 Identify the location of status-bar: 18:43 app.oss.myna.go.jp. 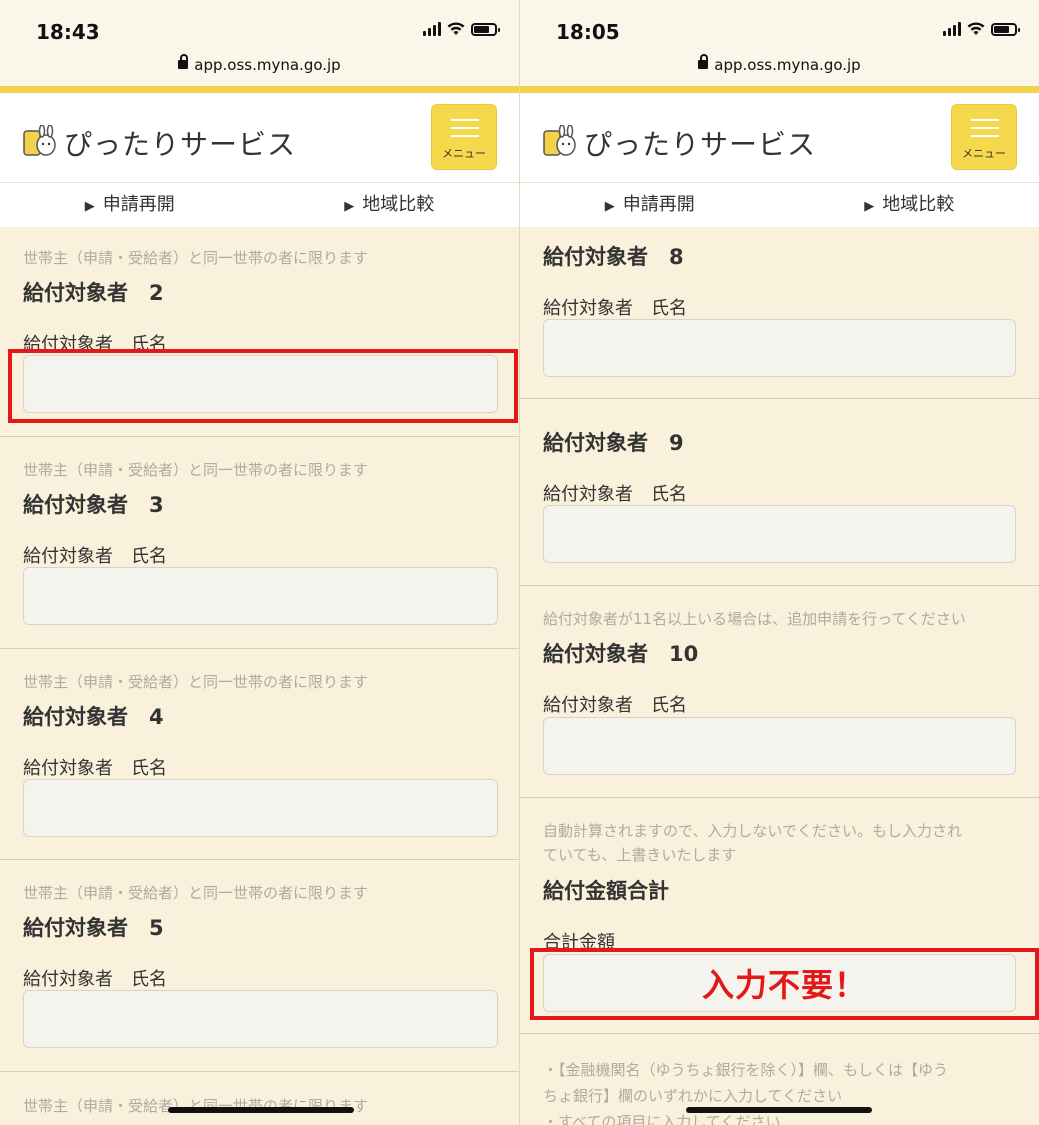
(259, 46).